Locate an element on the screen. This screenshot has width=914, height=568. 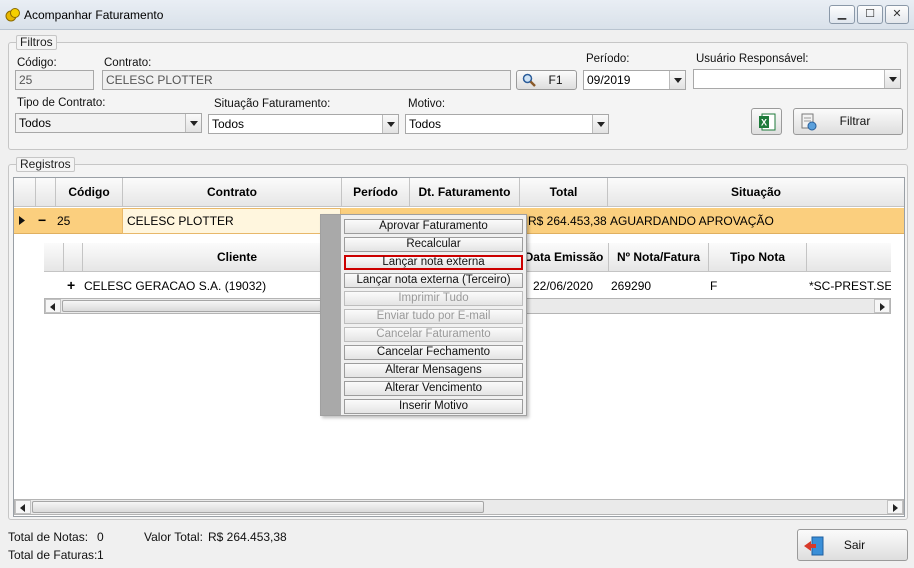
subrow-tipo: F is located at coordinates (714, 286).